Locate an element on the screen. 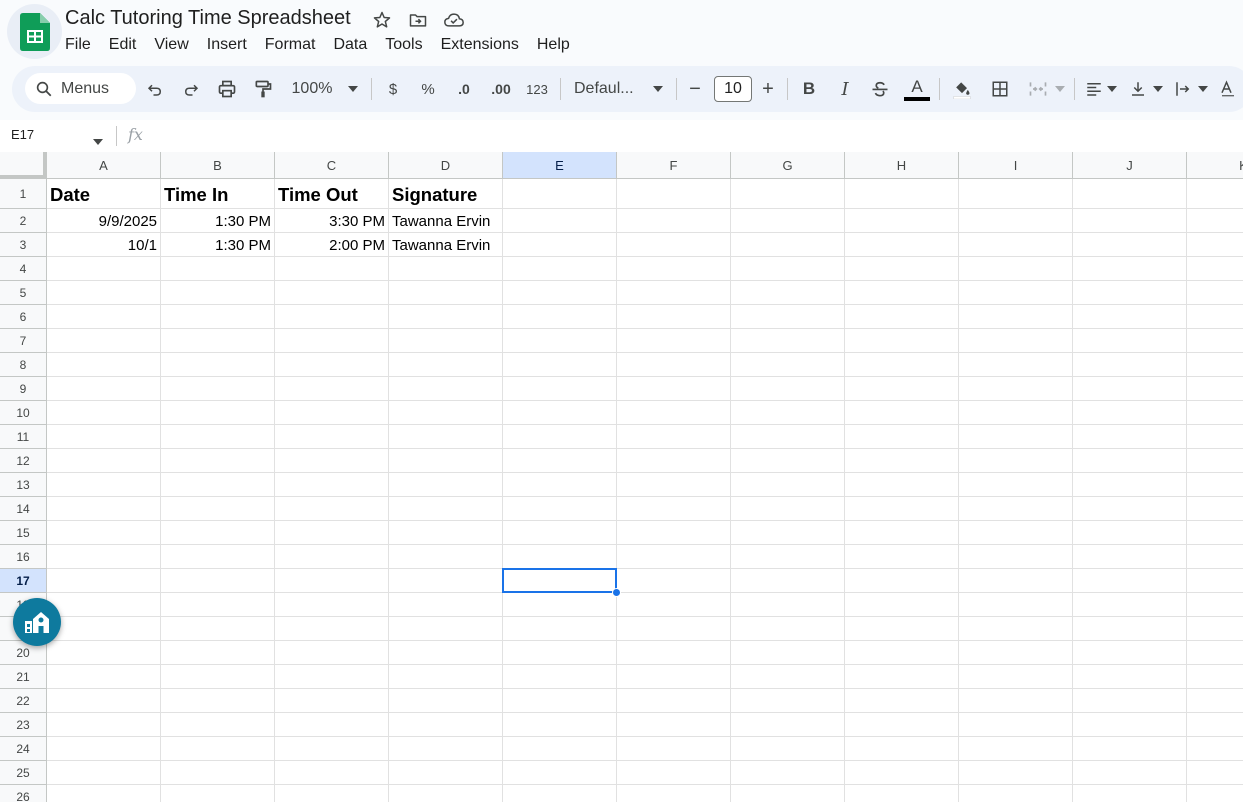  cell-a10 is located at coordinates (104, 413).